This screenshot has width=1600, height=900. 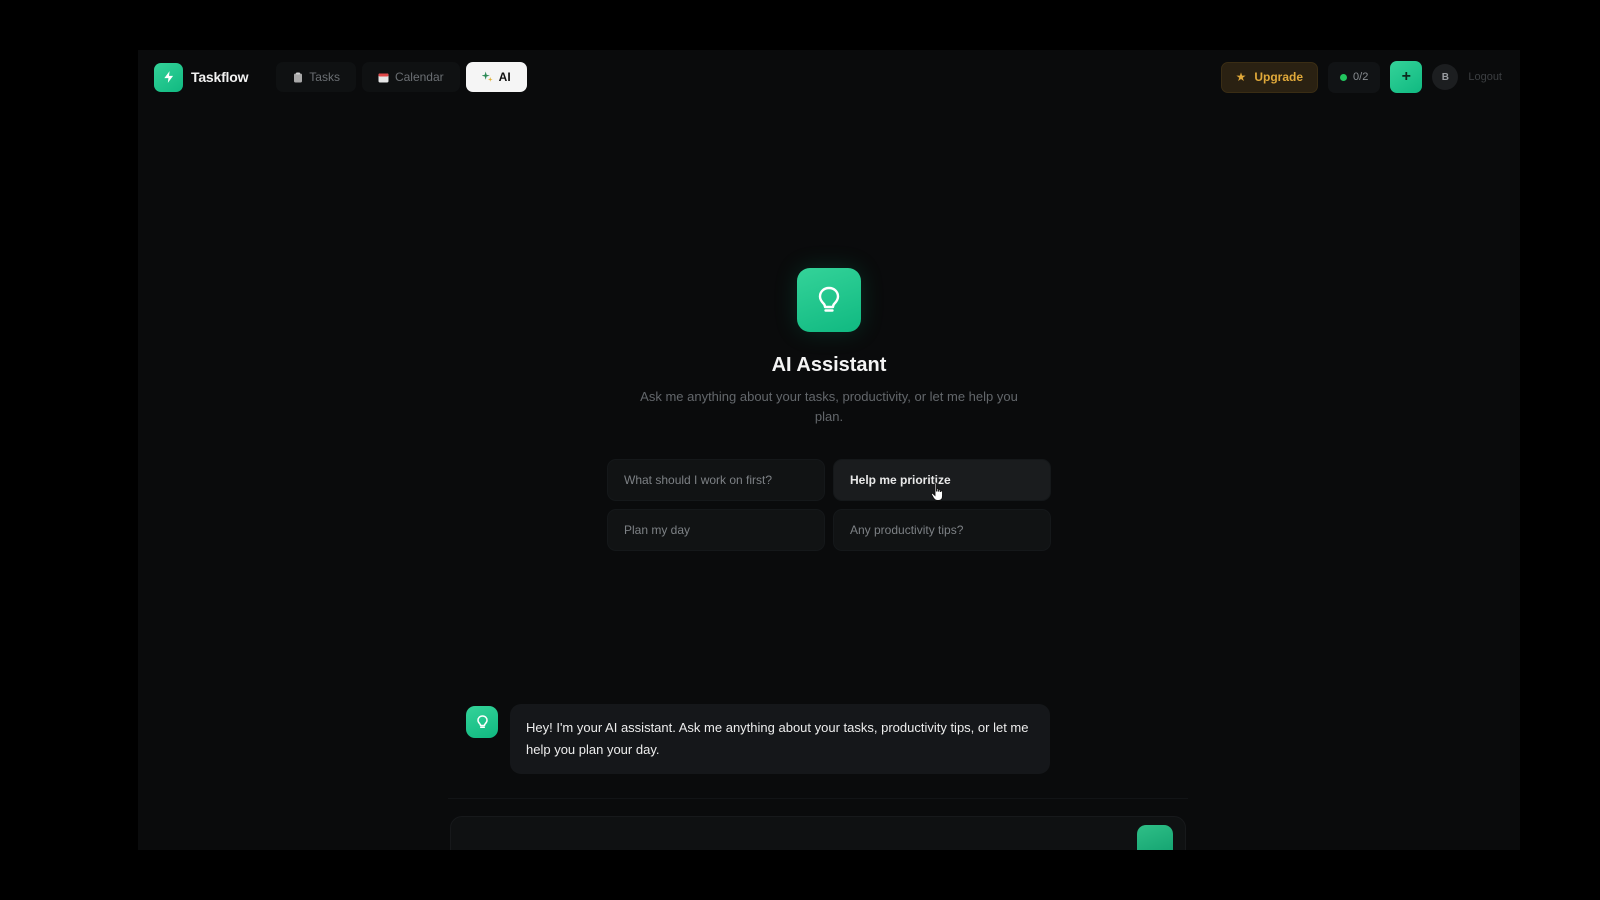 What do you see at coordinates (1485, 77) in the screenshot?
I see `logout-button: Logout` at bounding box center [1485, 77].